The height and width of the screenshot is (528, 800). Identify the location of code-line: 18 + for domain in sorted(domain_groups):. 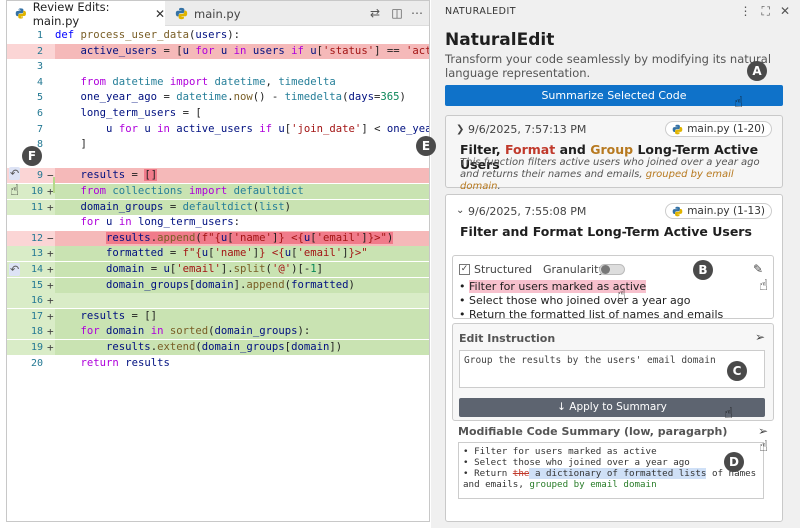
(218, 332).